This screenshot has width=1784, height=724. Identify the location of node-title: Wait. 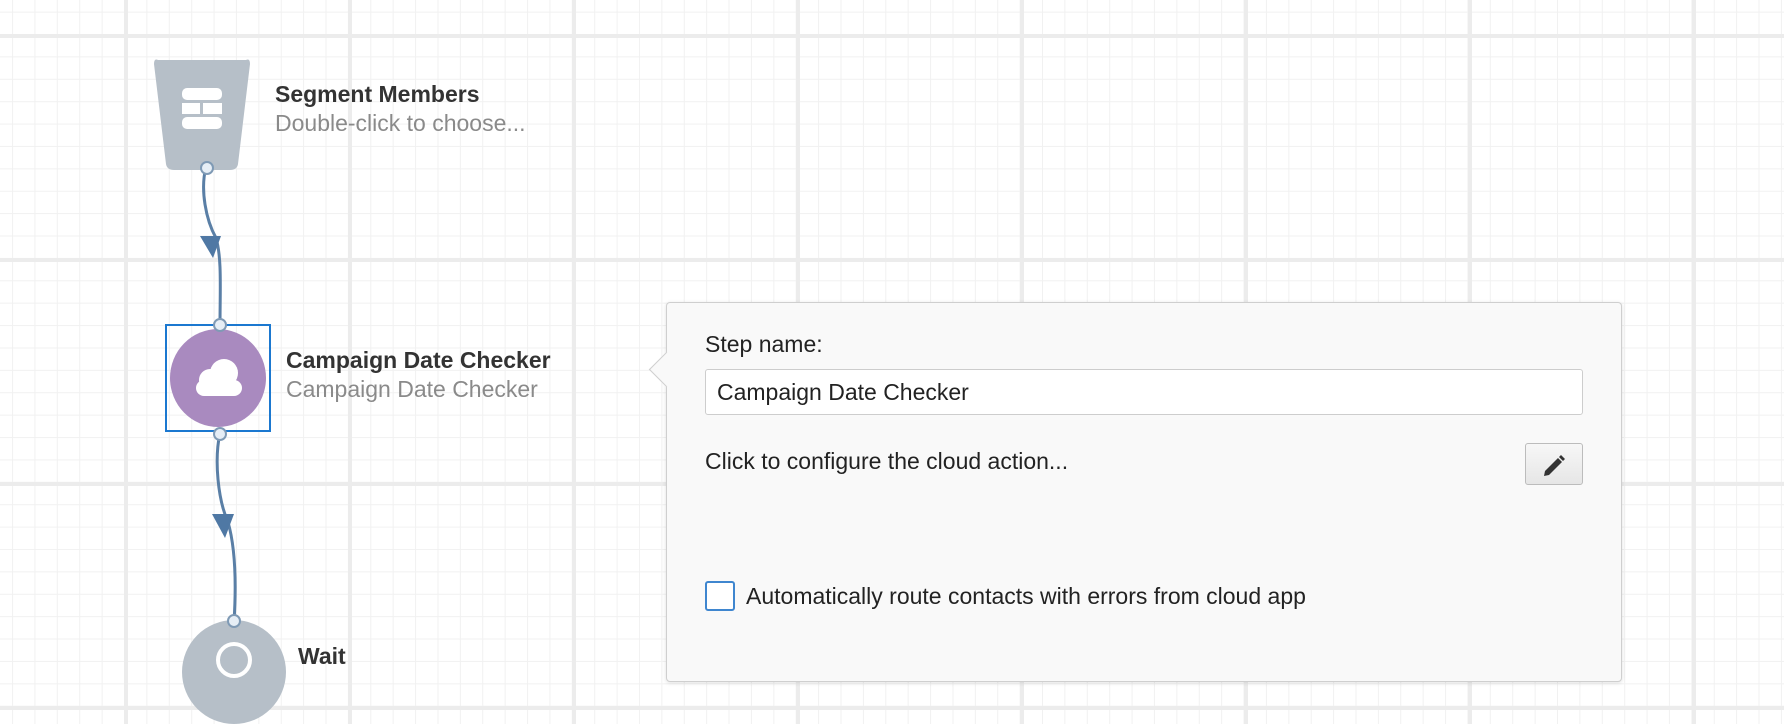
(322, 656).